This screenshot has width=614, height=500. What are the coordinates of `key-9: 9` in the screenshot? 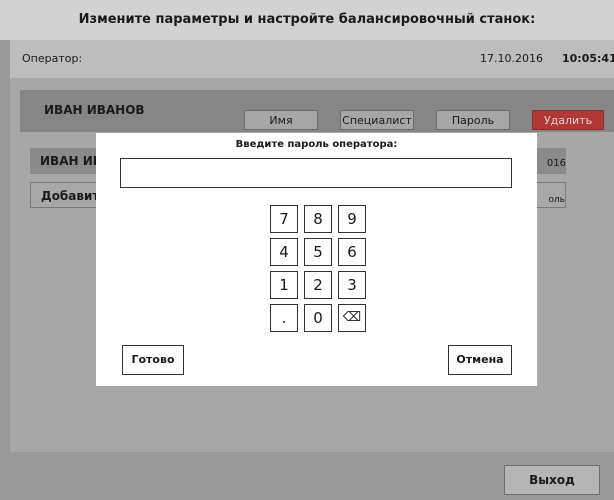 It's located at (352, 219).